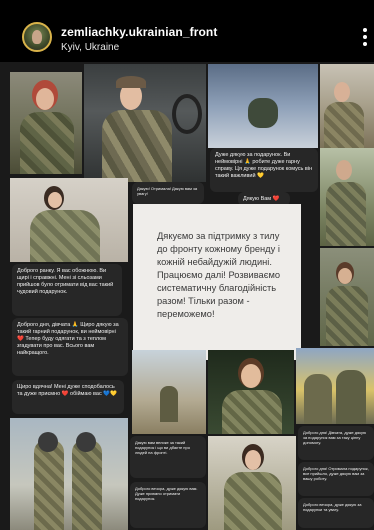 The width and height of the screenshot is (374, 530). I want to click on message-text: Дякую! Отримала! Дякую вам за увагу!, so click(167, 191).